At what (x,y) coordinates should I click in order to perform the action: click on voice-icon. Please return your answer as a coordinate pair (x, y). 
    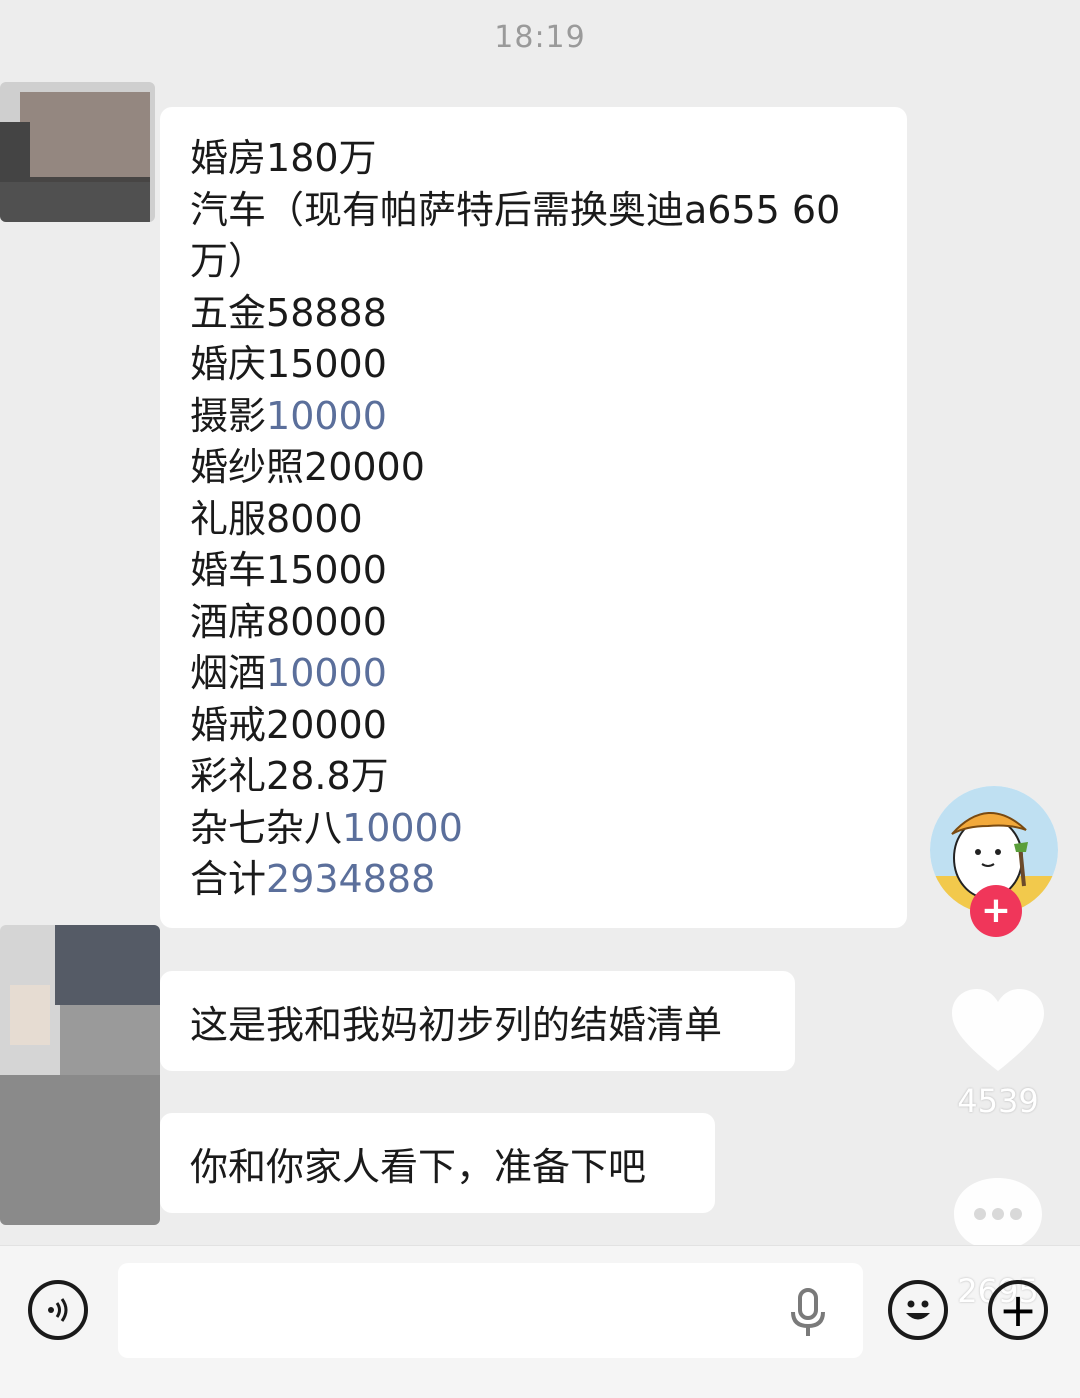
    Looking at the image, I should click on (58, 1310).